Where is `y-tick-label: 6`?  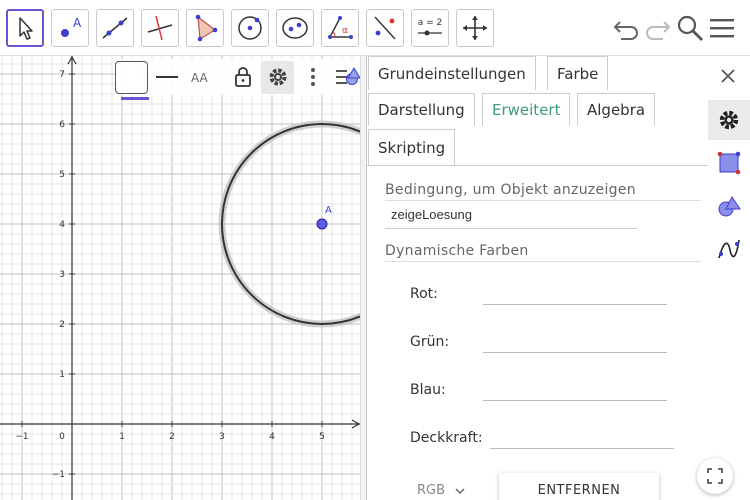 y-tick-label: 6 is located at coordinates (62, 125).